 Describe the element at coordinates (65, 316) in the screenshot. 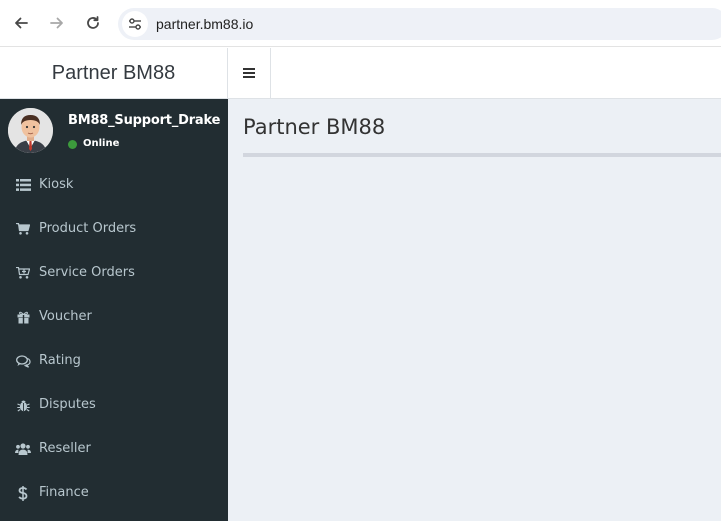

I see `sidebar-item-label: Voucher` at that location.